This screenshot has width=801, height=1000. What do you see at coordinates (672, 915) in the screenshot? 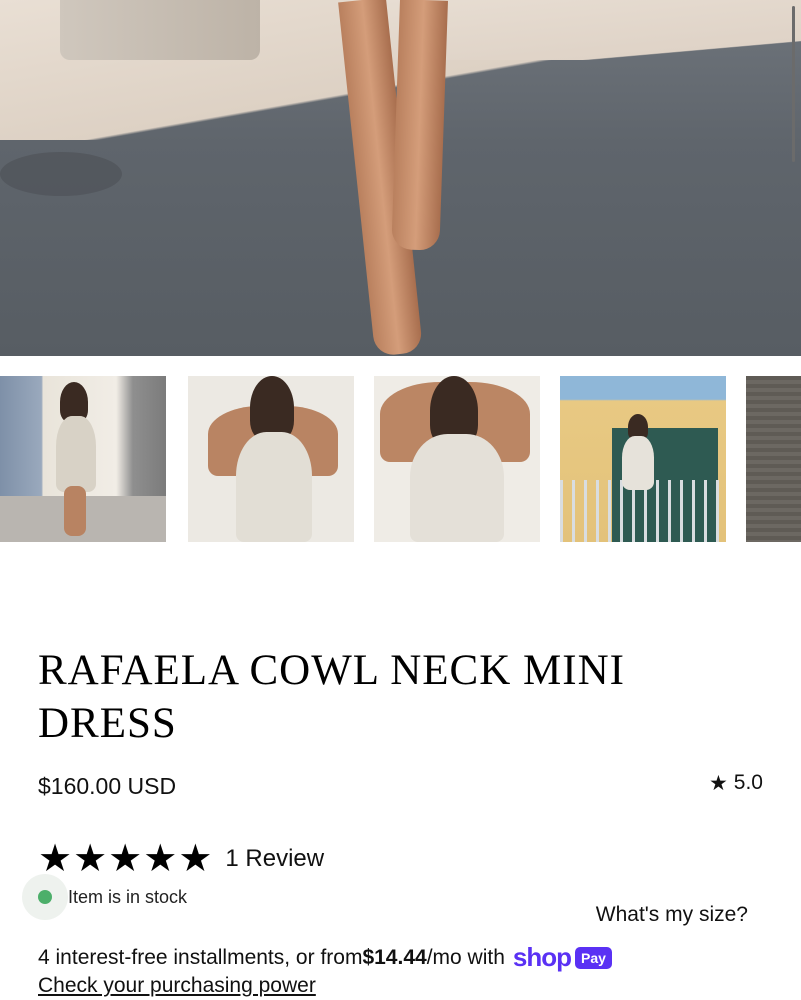
I see `size-guide-link: What's my size?` at bounding box center [672, 915].